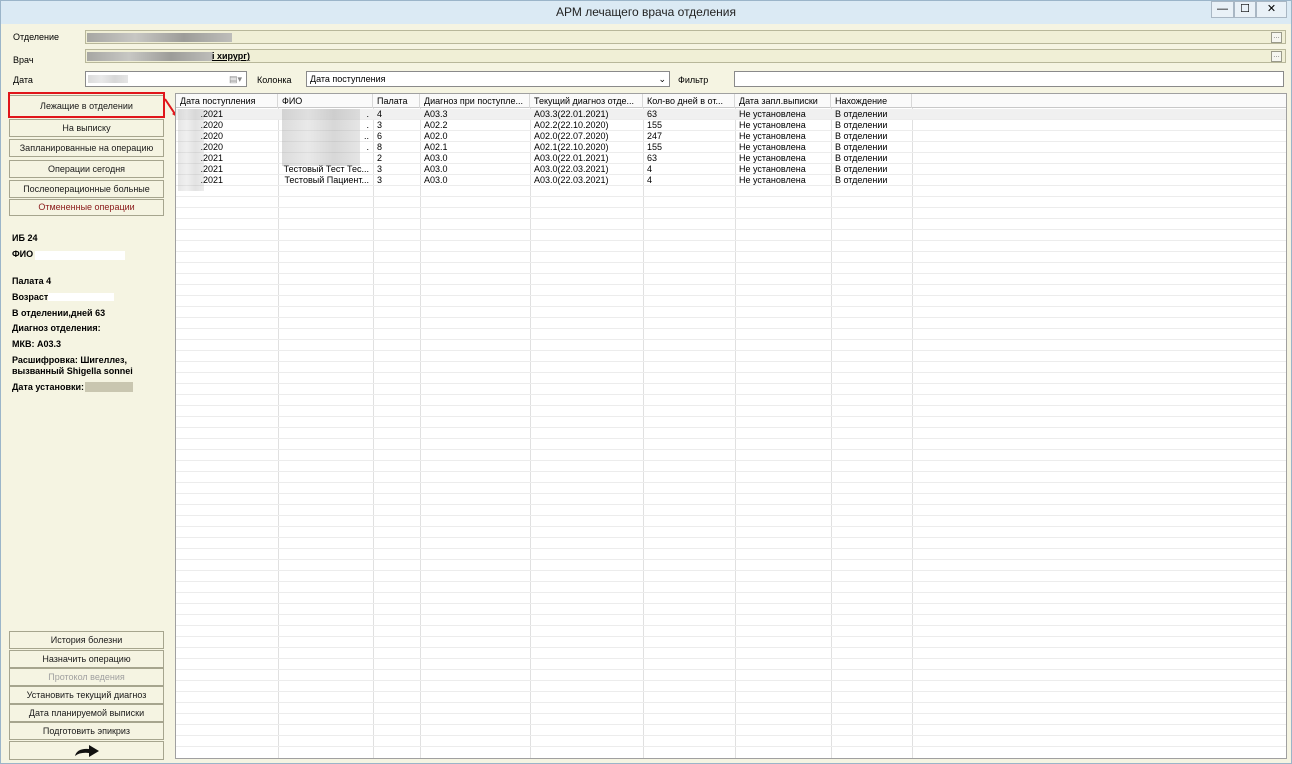 This screenshot has height=764, width=1292. I want to click on nav-cancelled-operations: Отмененные операции, so click(86, 207).